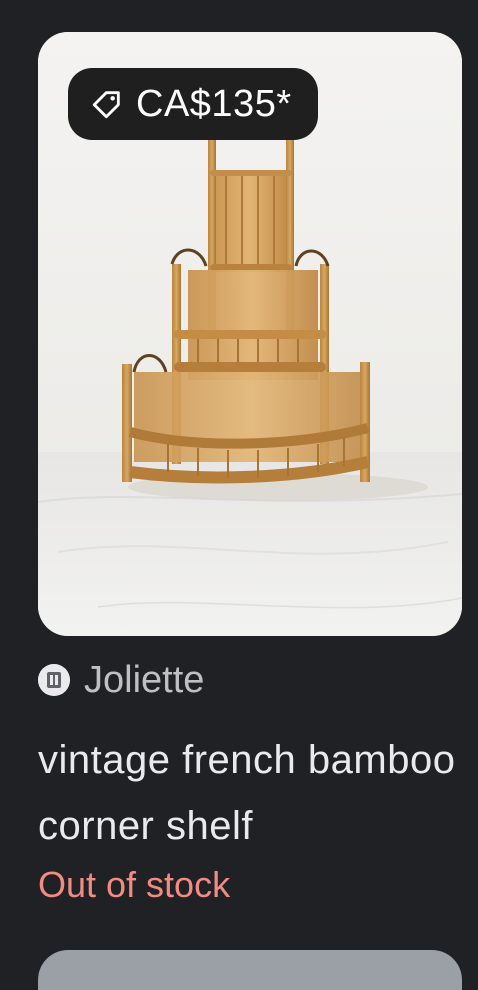 The width and height of the screenshot is (478, 990). What do you see at coordinates (144, 679) in the screenshot?
I see `source-name: Joliette` at bounding box center [144, 679].